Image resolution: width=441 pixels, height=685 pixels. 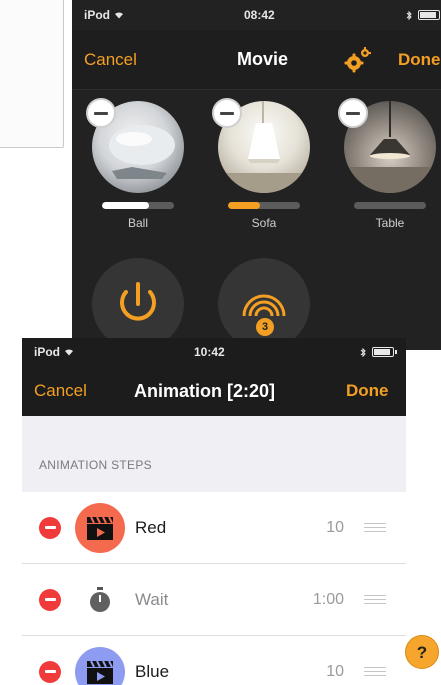 I want to click on power-button, so click(x=138, y=304).